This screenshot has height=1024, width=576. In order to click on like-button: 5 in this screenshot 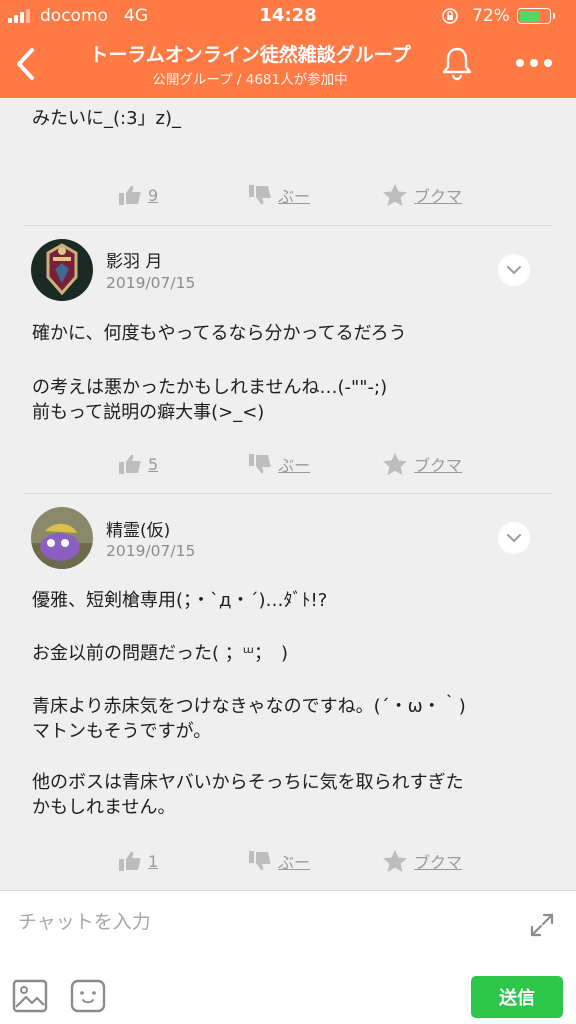, I will do `click(138, 464)`.